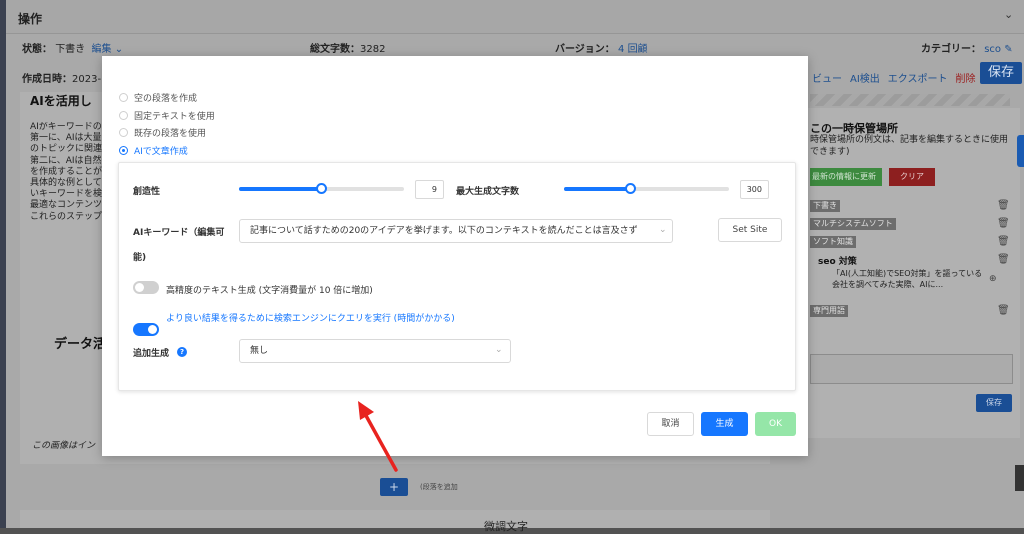  Describe the element at coordinates (1001, 73) in the screenshot. I see `save-button: 保存` at that location.